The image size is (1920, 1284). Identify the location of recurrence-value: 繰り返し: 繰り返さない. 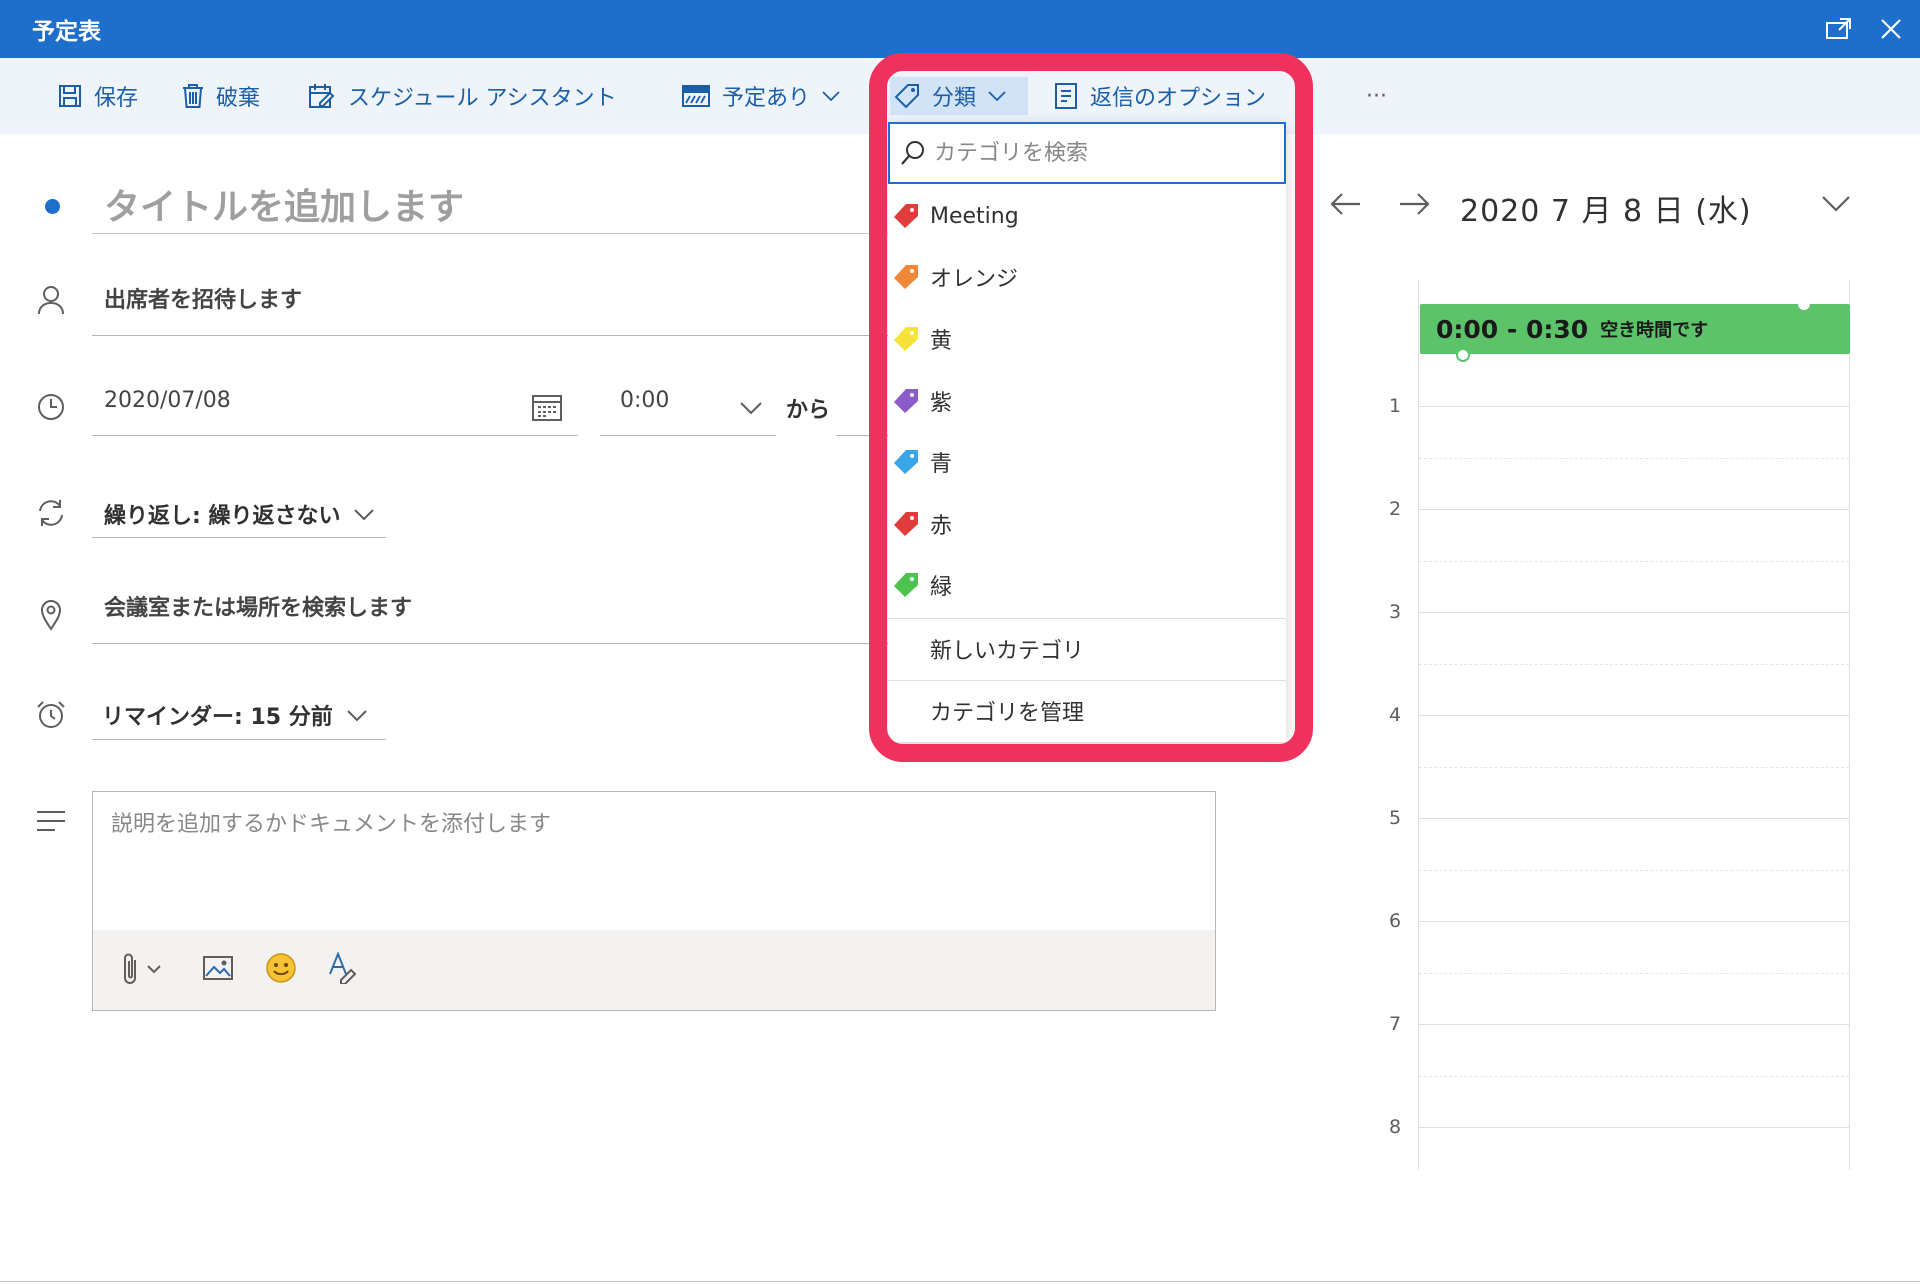
(222, 516).